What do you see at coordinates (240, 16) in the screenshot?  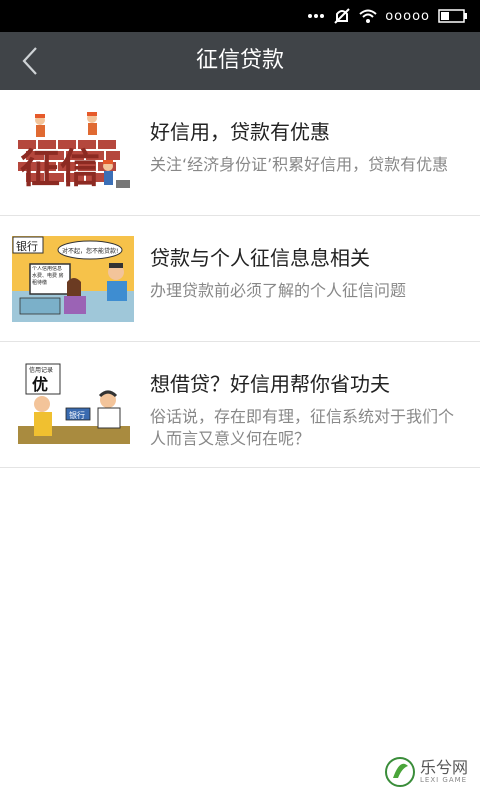 I see `status-bar: ooooo` at bounding box center [240, 16].